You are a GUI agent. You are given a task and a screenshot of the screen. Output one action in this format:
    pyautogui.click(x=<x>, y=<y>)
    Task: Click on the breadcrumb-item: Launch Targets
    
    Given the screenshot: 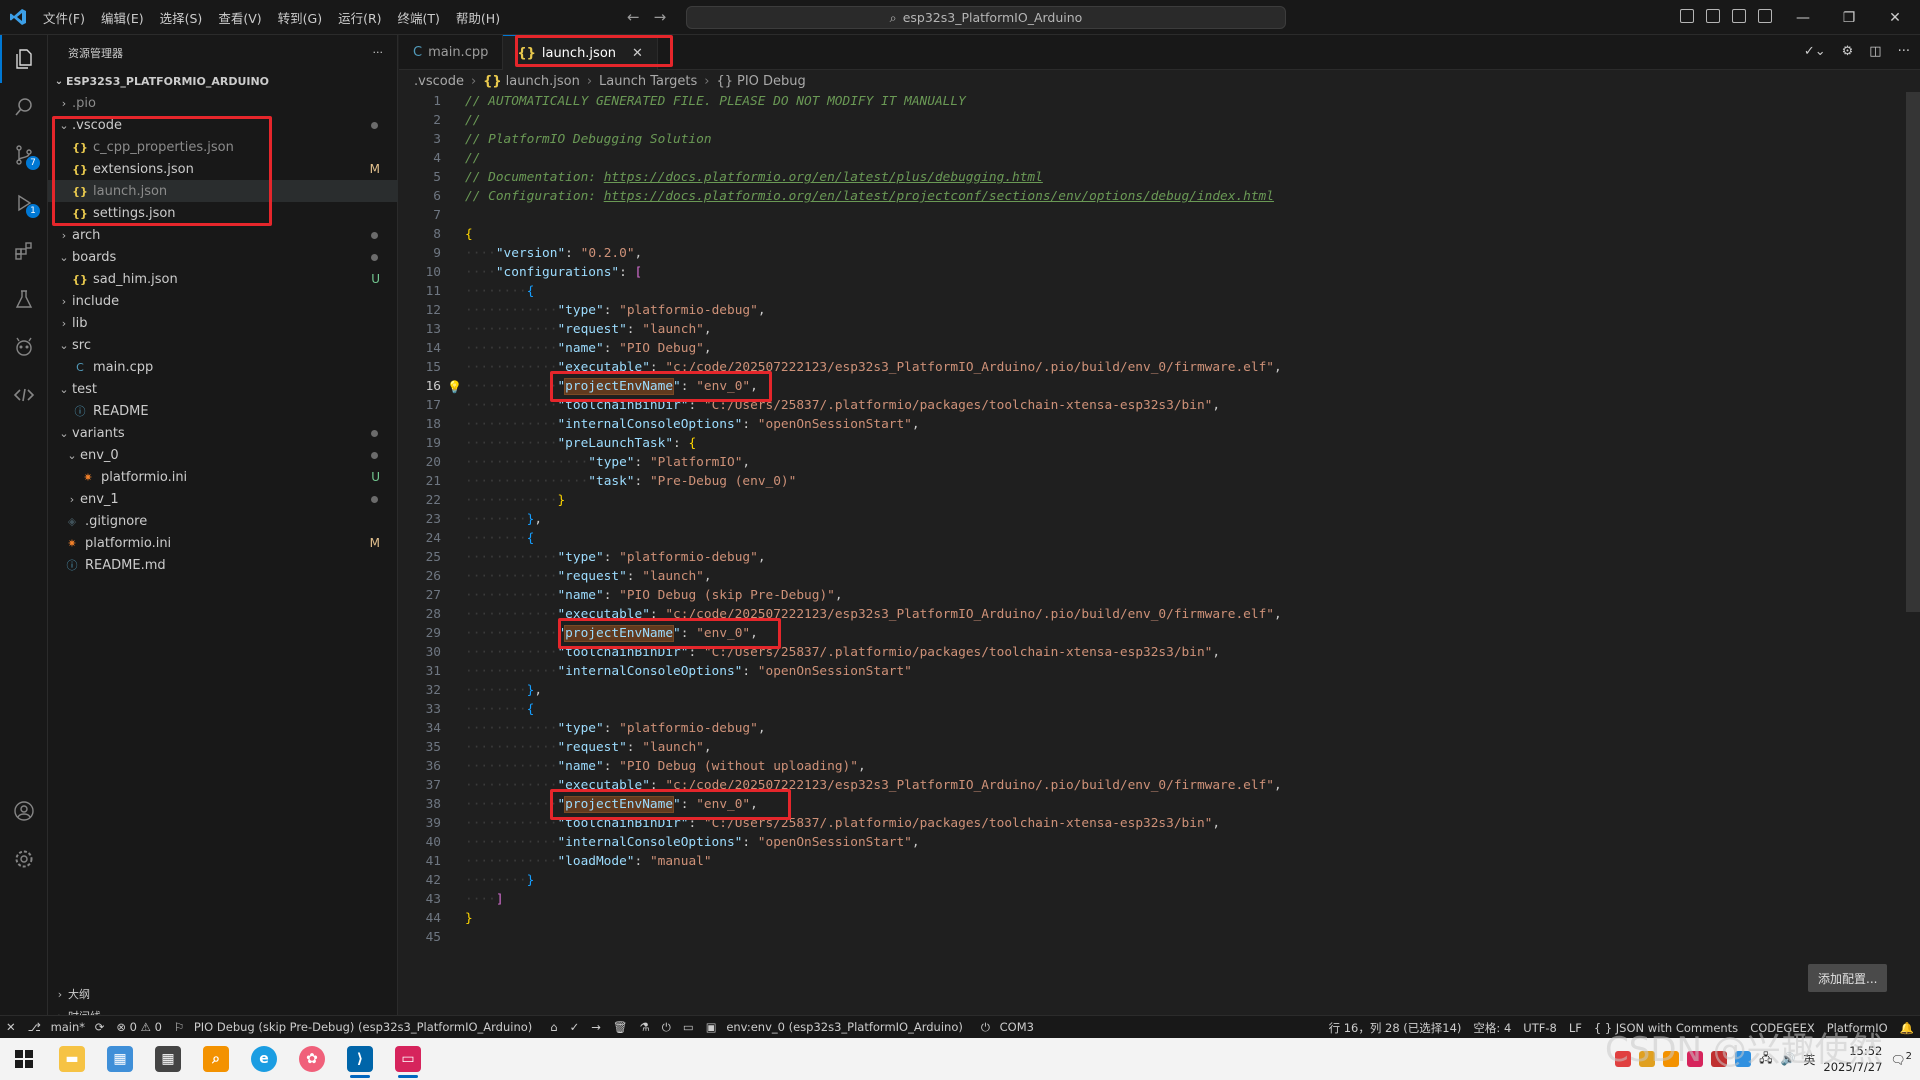 What is the action you would take?
    pyautogui.click(x=648, y=81)
    